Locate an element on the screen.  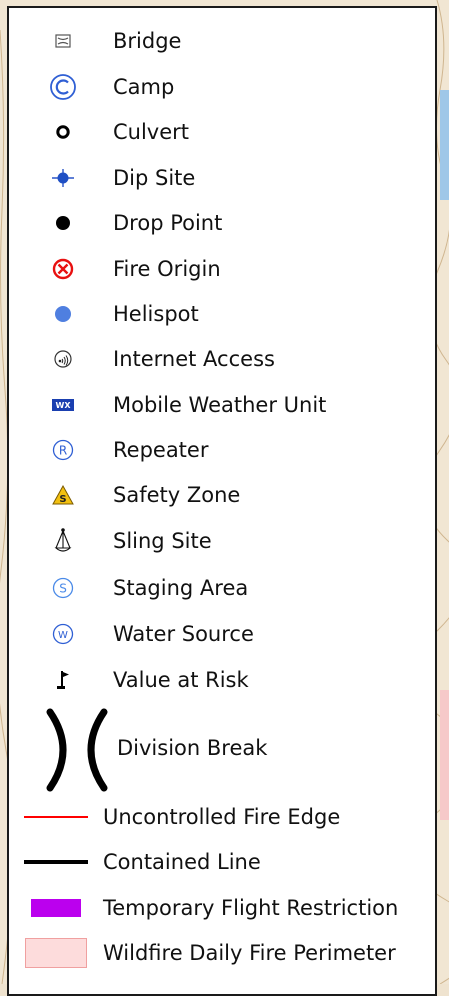
legend-item-water-source: W Water Source is located at coordinates (222, 634).